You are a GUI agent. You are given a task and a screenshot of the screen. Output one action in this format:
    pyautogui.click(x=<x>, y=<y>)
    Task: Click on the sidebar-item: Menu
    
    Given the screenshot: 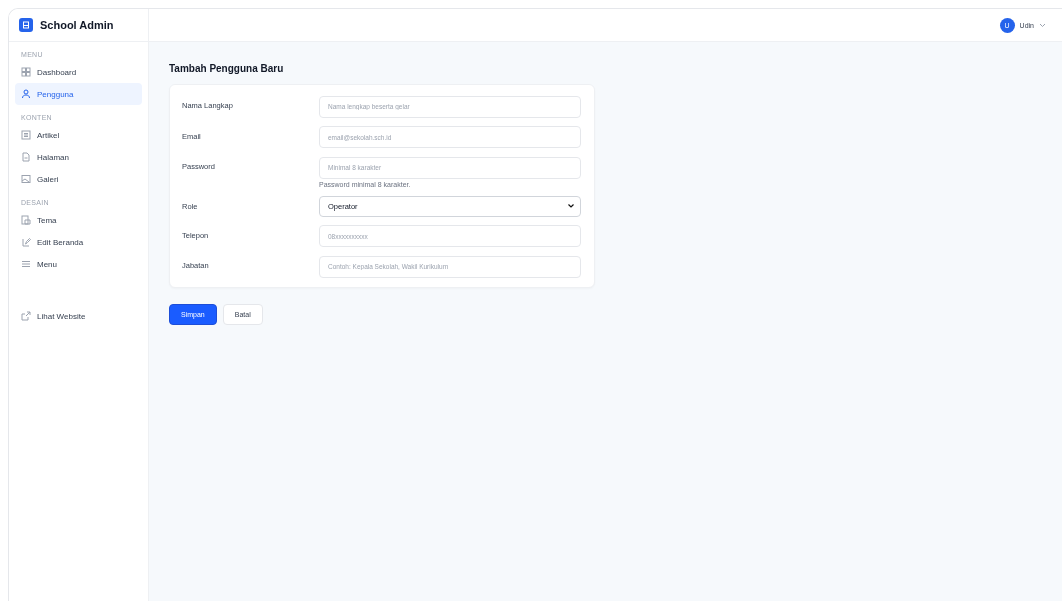 What is the action you would take?
    pyautogui.click(x=78, y=264)
    